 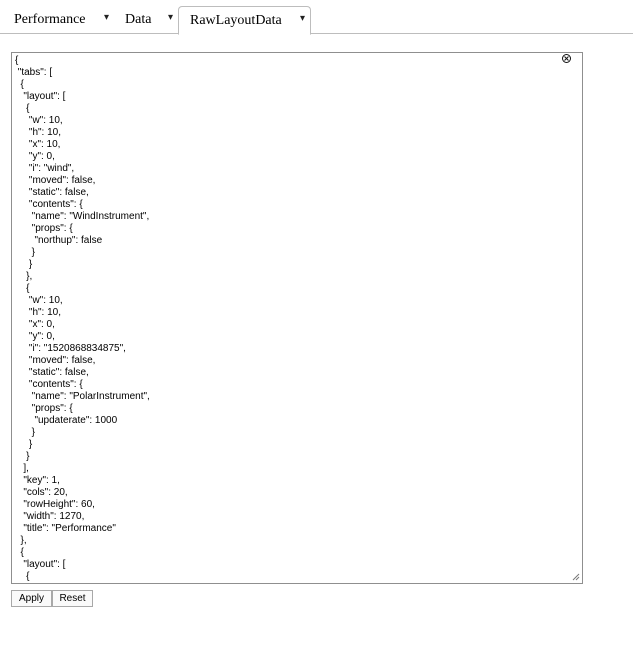 What do you see at coordinates (82, 216) in the screenshot?
I see `editor-line: "name": "WindInstrument",` at bounding box center [82, 216].